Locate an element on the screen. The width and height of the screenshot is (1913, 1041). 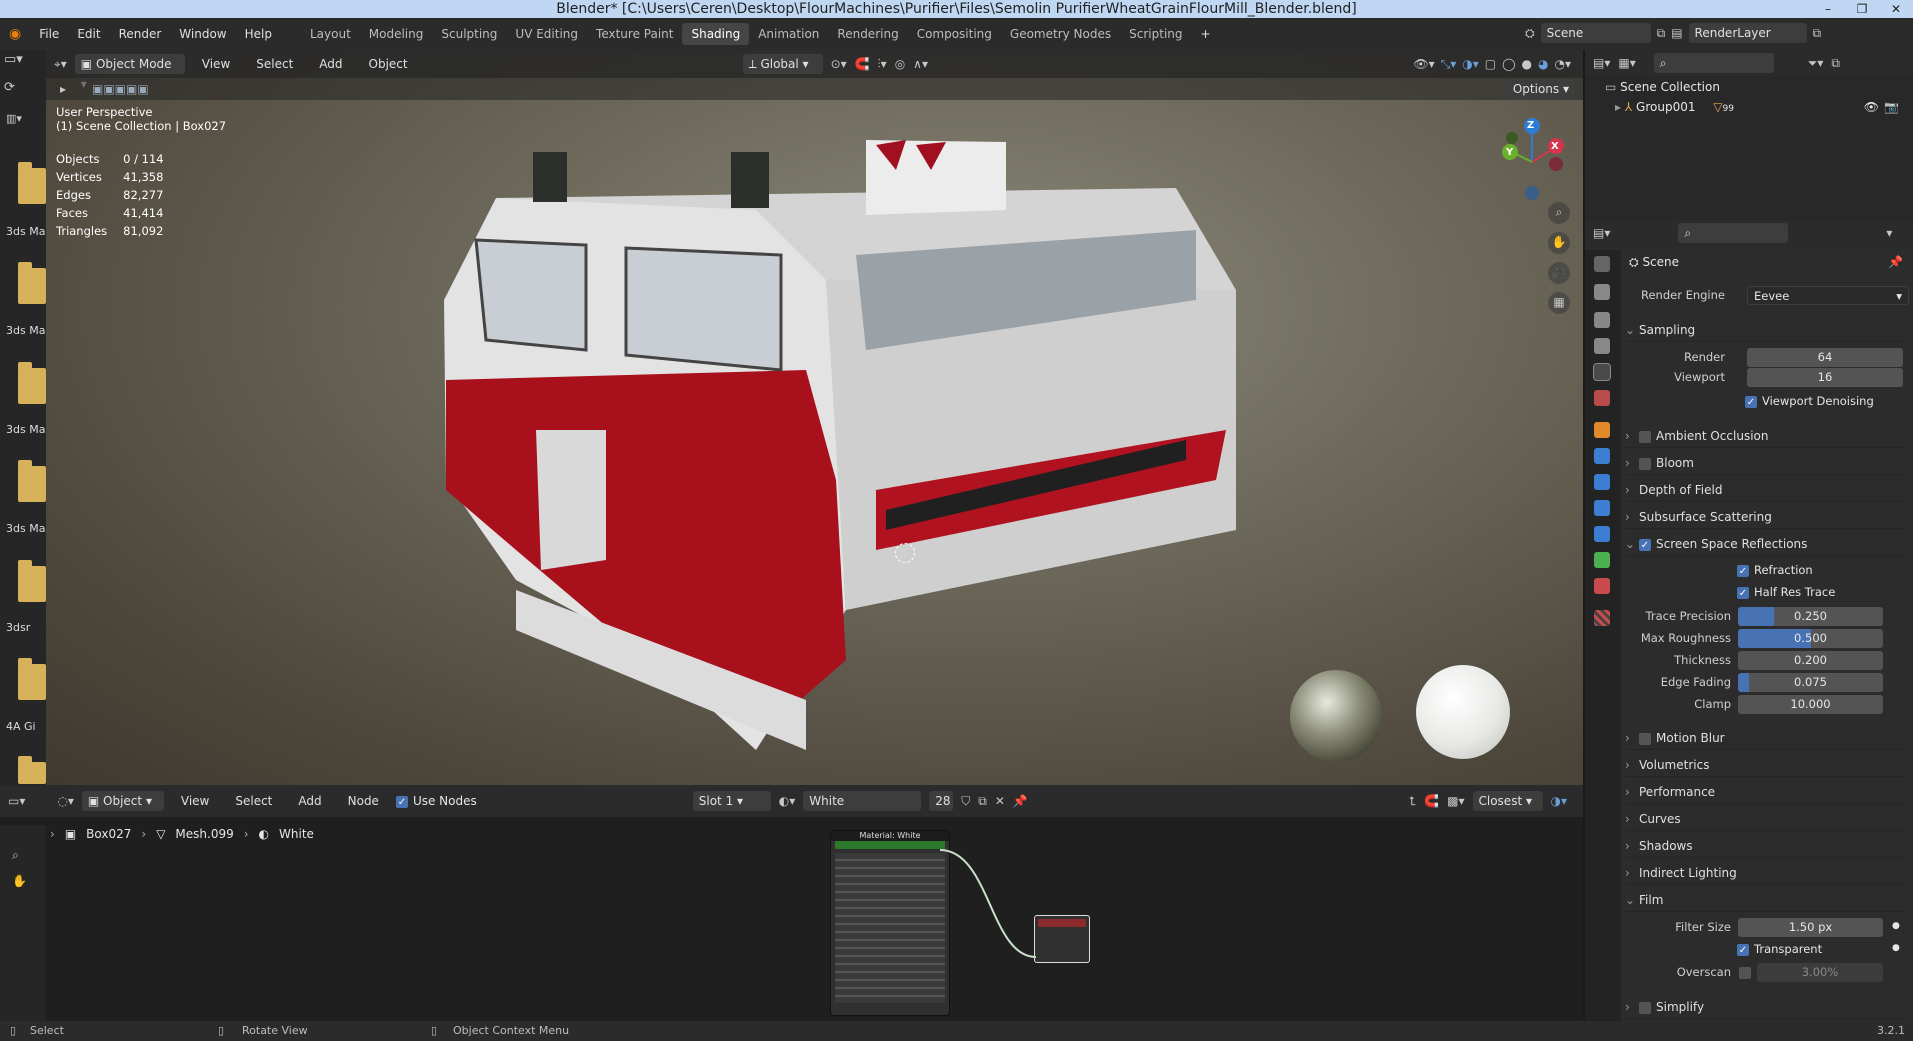
outliner-scene-collection: ▭ Scene Collection is located at coordinates (1662, 87).